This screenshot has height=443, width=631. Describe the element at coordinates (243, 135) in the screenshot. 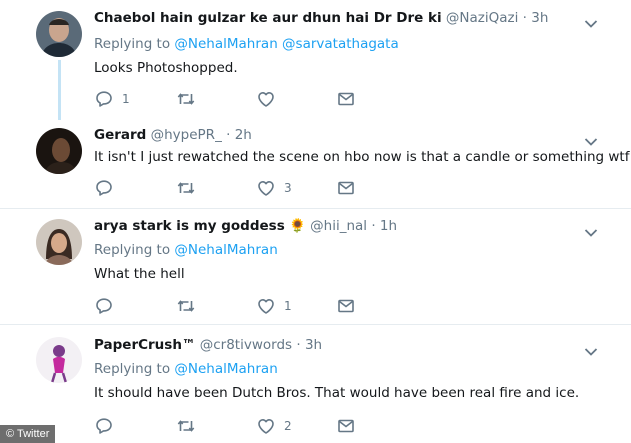

I see `timestamp: 2h` at that location.